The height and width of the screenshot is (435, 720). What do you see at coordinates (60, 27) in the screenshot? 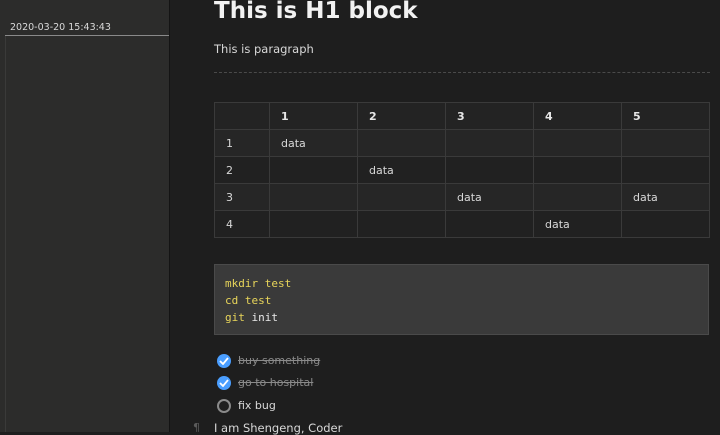
I see `sidebar-file-label: 2020-03-20 15:43:43` at bounding box center [60, 27].